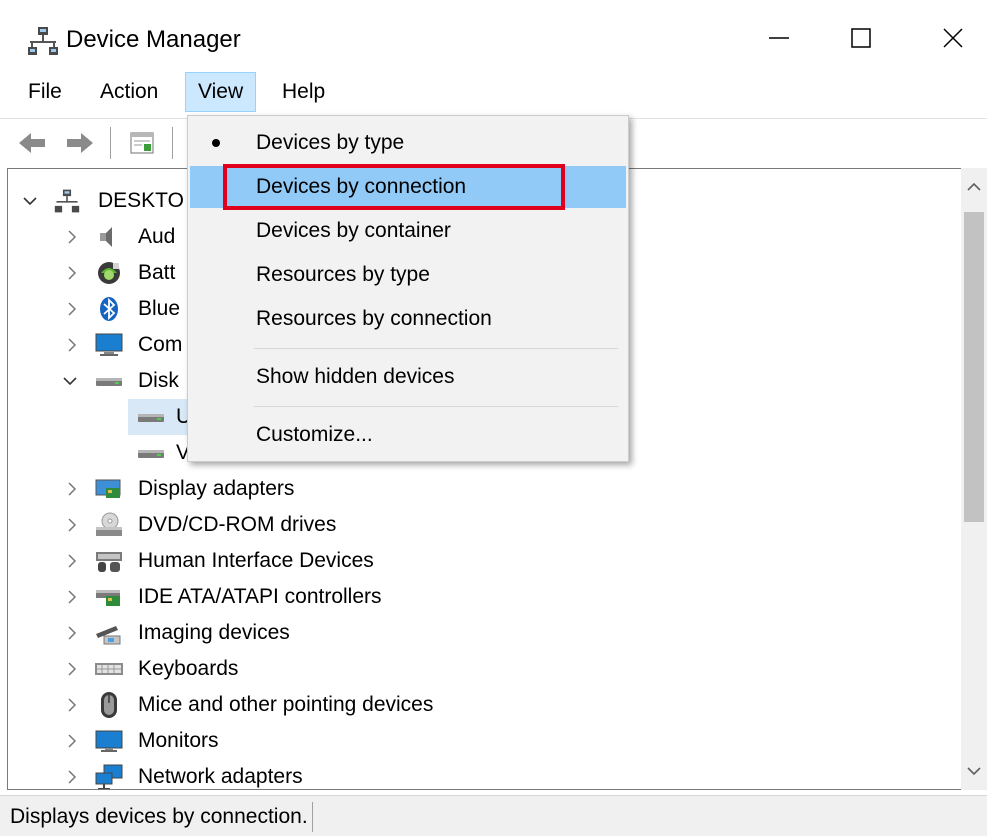  I want to click on tree-item-display-adapters: Display adapters, so click(308, 489).